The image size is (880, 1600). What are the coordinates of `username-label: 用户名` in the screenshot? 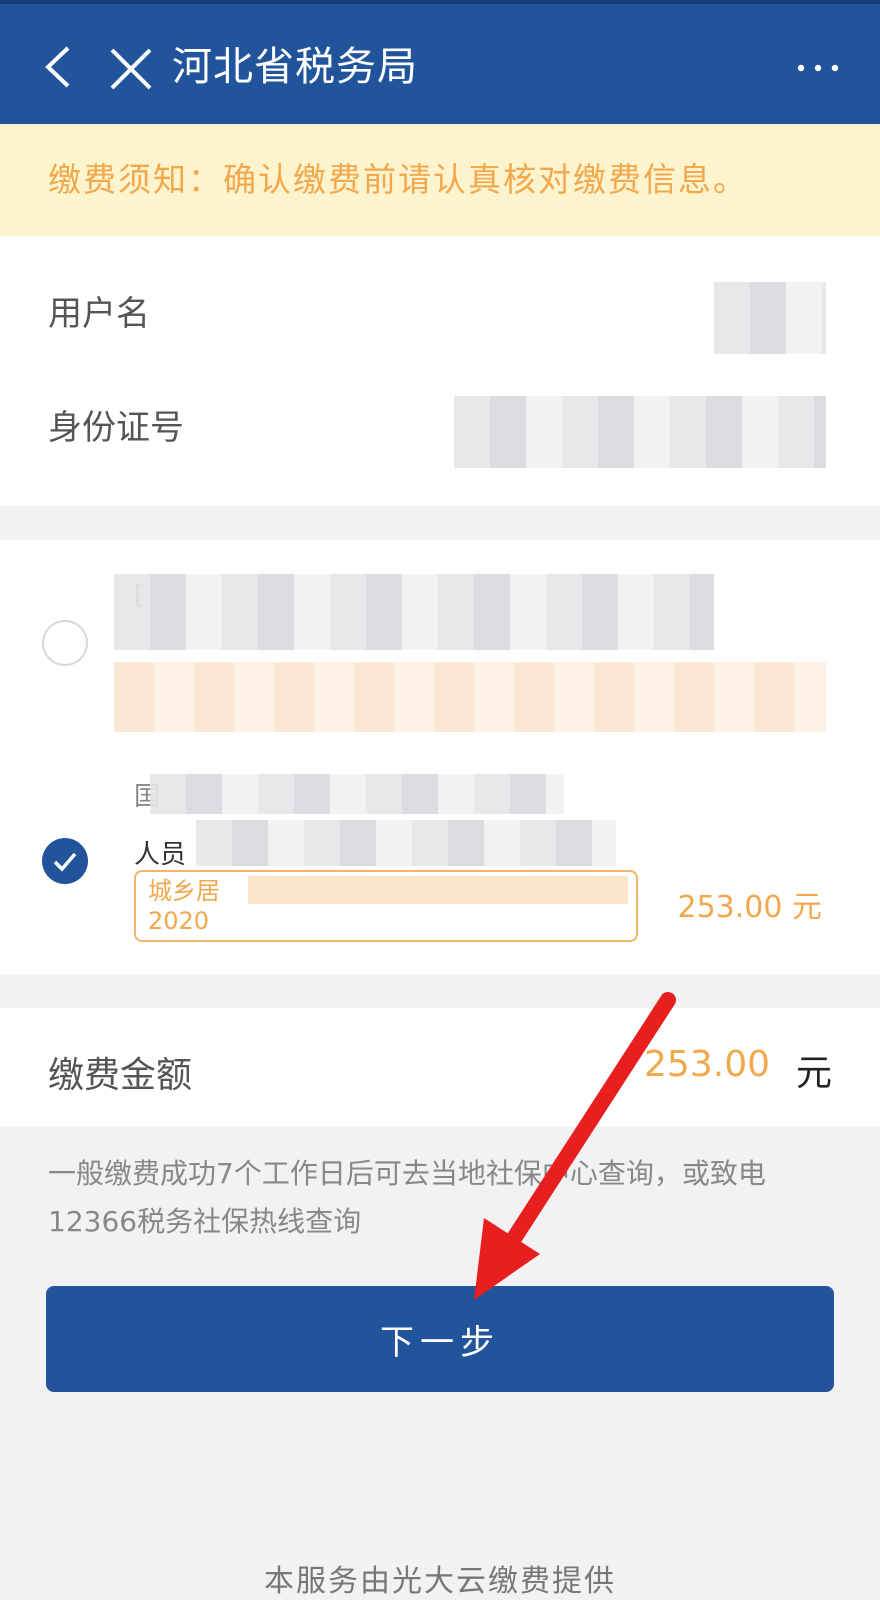 It's located at (99, 314).